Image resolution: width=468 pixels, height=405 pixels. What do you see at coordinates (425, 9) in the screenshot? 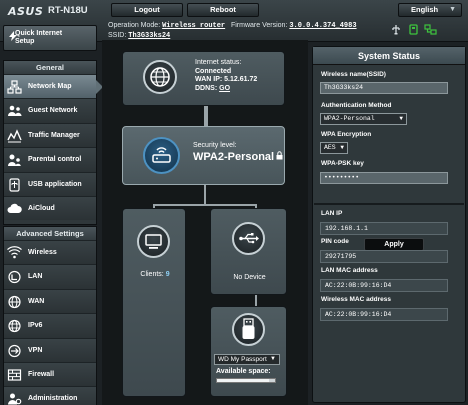
I see `language-value: English` at bounding box center [425, 9].